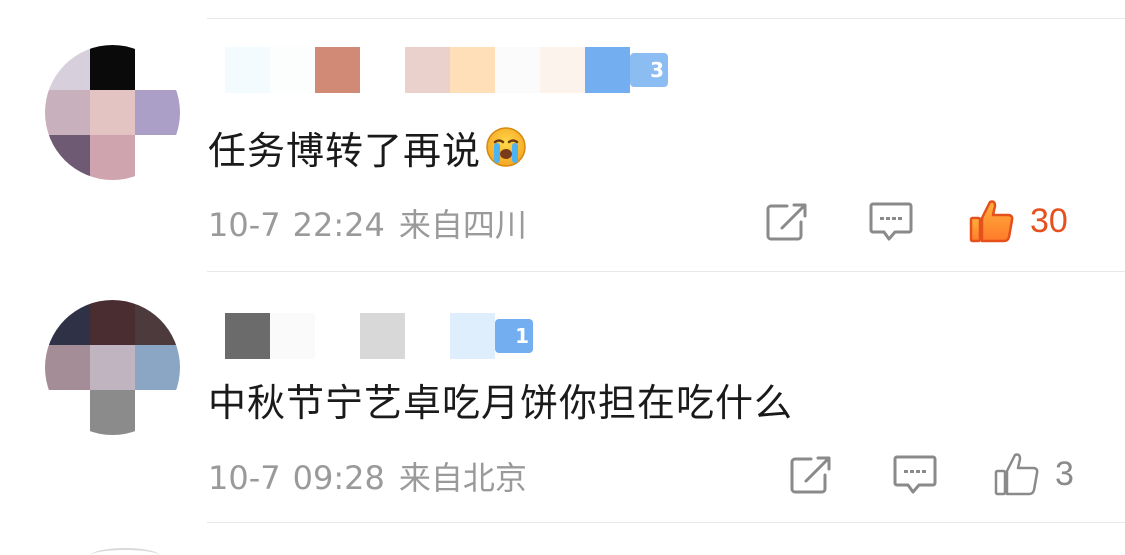 Image resolution: width=1125 pixels, height=555 pixels. I want to click on comment-text-content: 任务博转了再说, so click(345, 150).